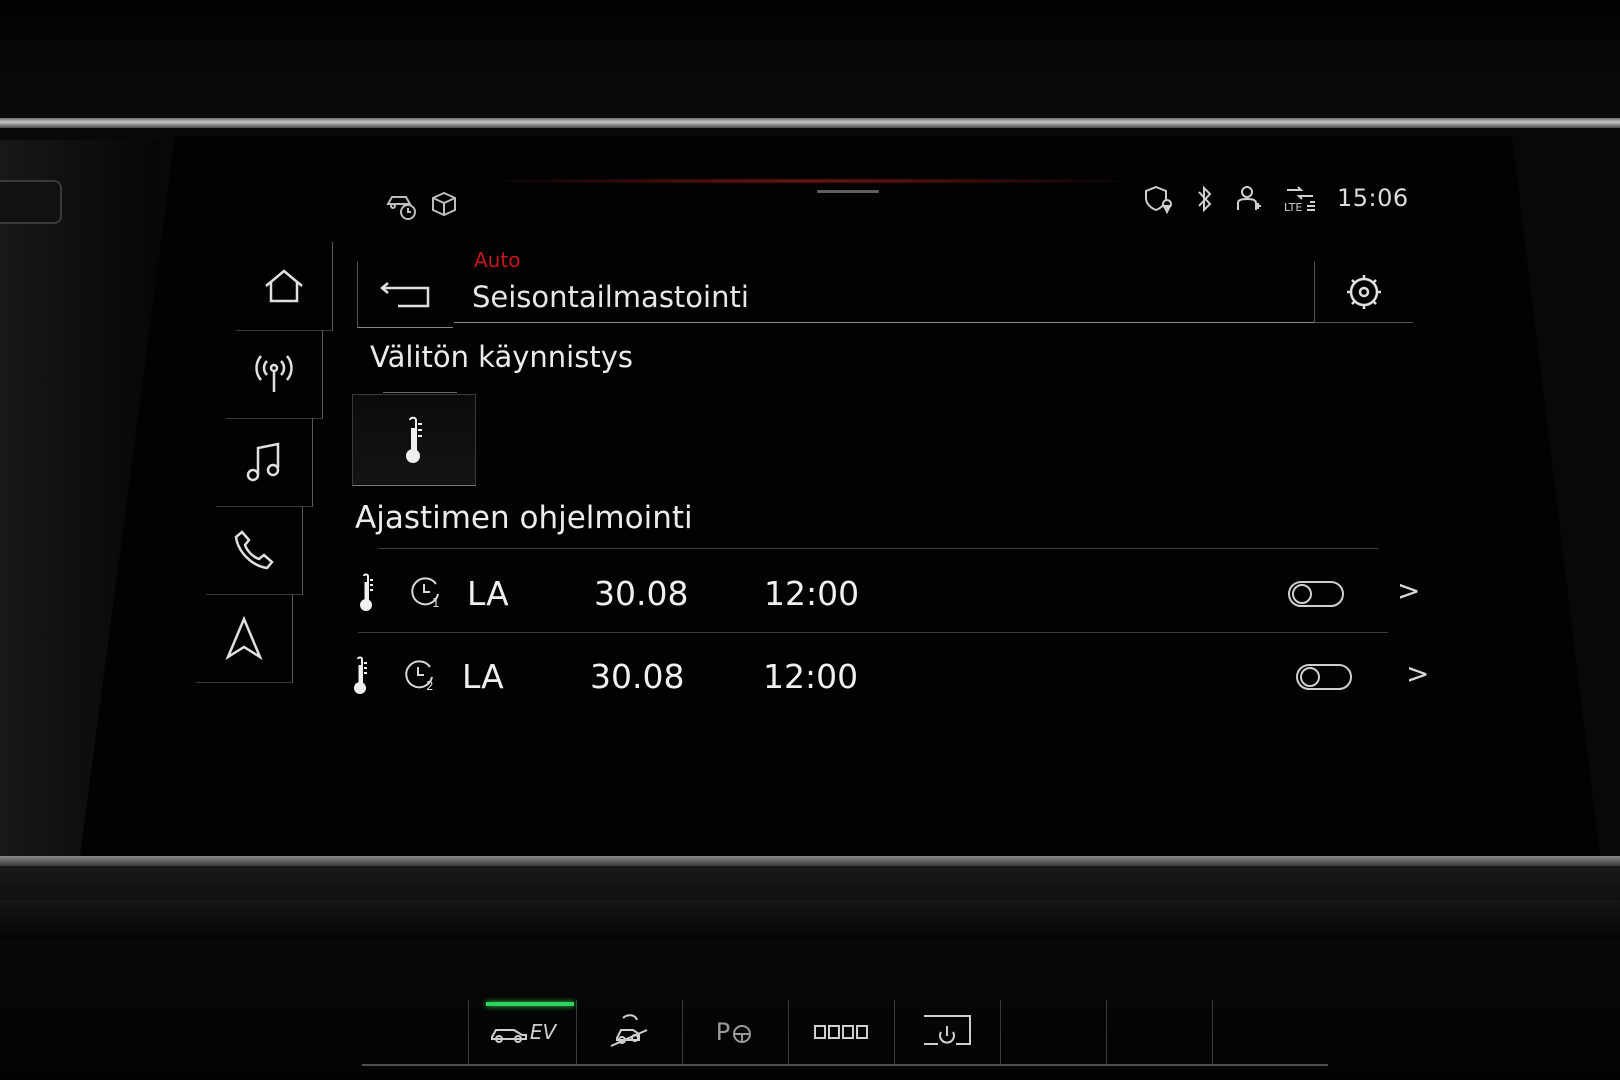  What do you see at coordinates (1300, 199) in the screenshot?
I see `lte-signal-icon: LTE` at bounding box center [1300, 199].